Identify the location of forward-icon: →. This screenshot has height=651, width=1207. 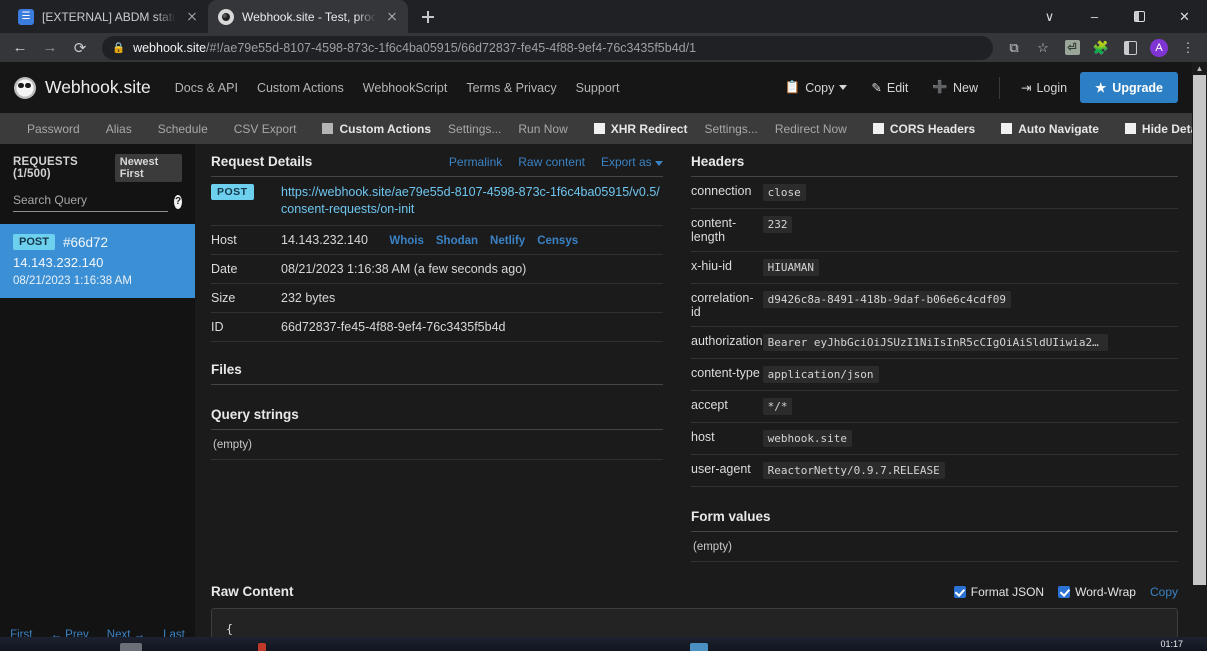
(50, 48).